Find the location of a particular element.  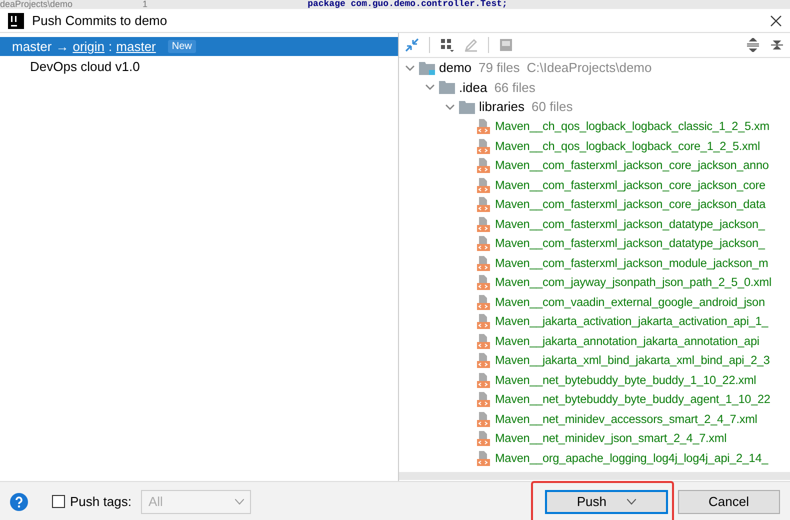

file-name: Maven__net_bytebuddy_byte_buddy_agent_1_10_22 is located at coordinates (632, 399).